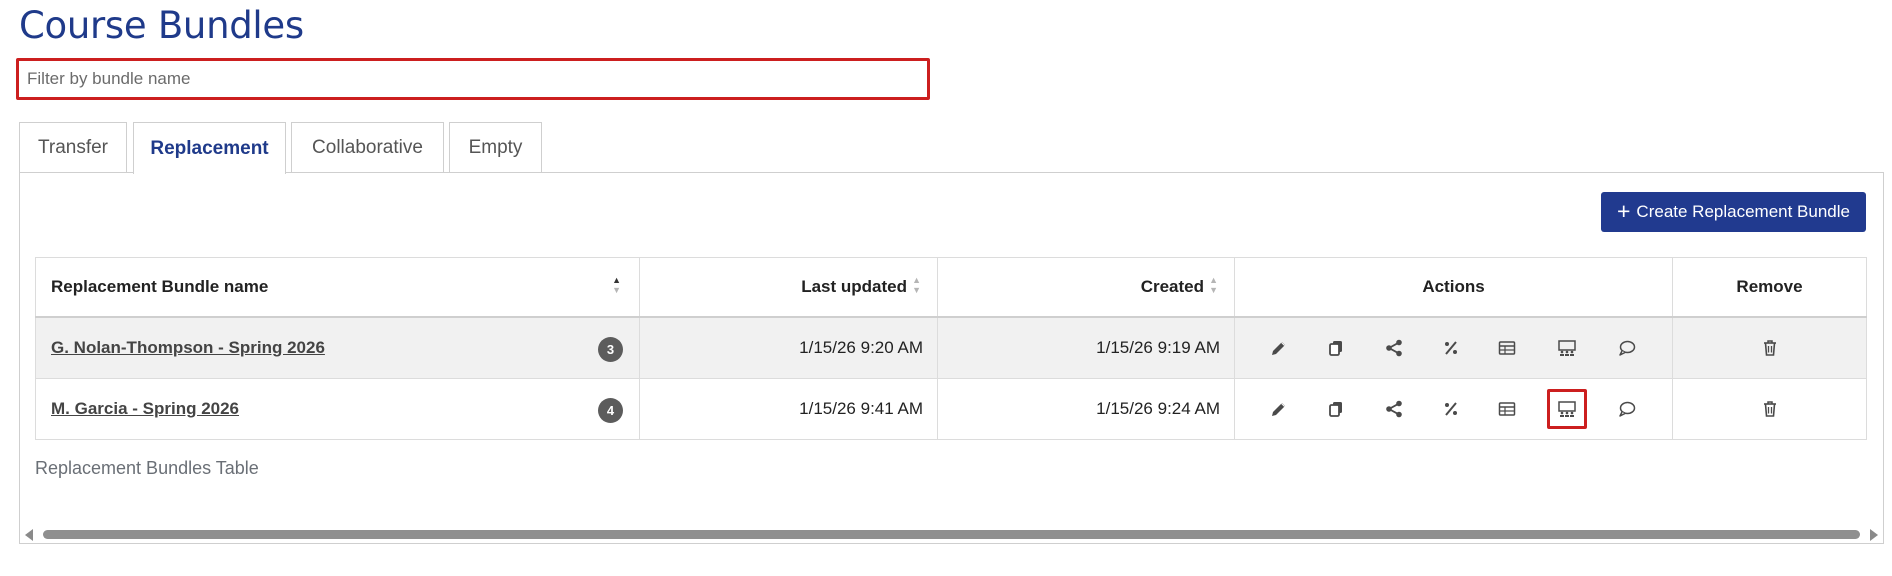 This screenshot has width=1892, height=576. I want to click on column-header-label: Created, so click(1172, 286).